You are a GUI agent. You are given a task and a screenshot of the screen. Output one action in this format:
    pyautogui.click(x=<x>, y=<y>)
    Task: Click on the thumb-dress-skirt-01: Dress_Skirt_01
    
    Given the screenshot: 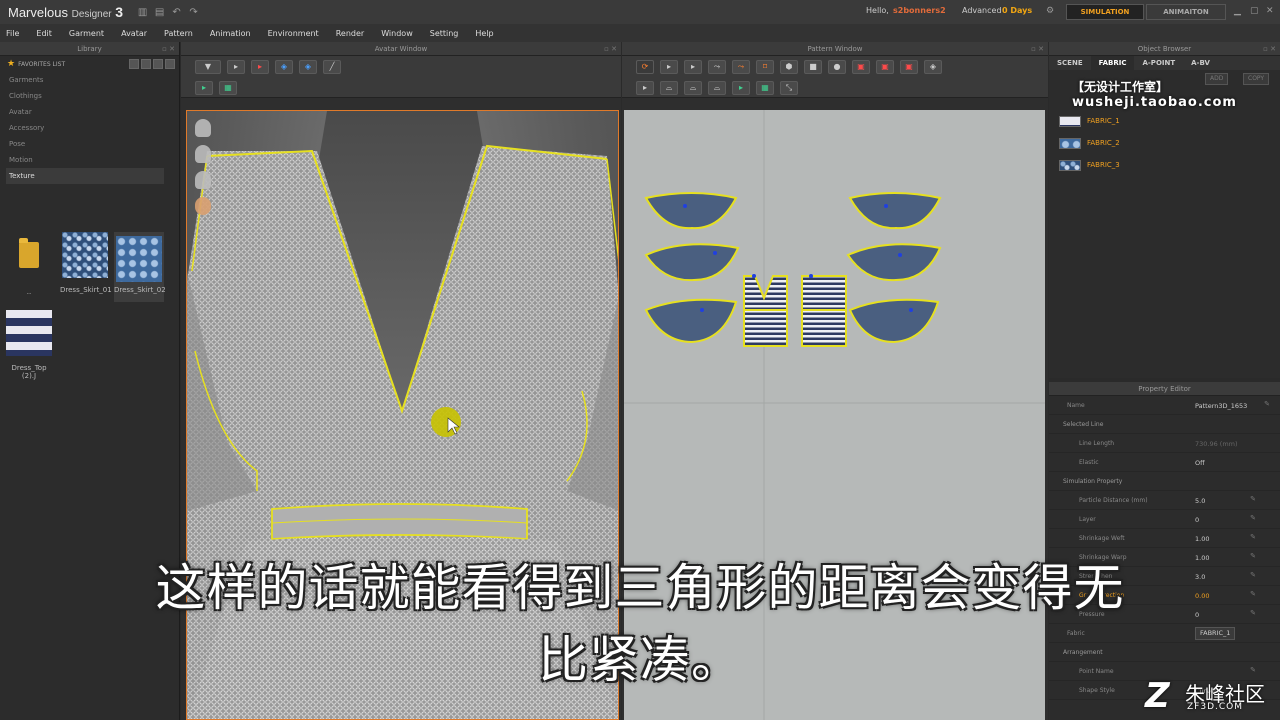 What is the action you would take?
    pyautogui.click(x=86, y=263)
    